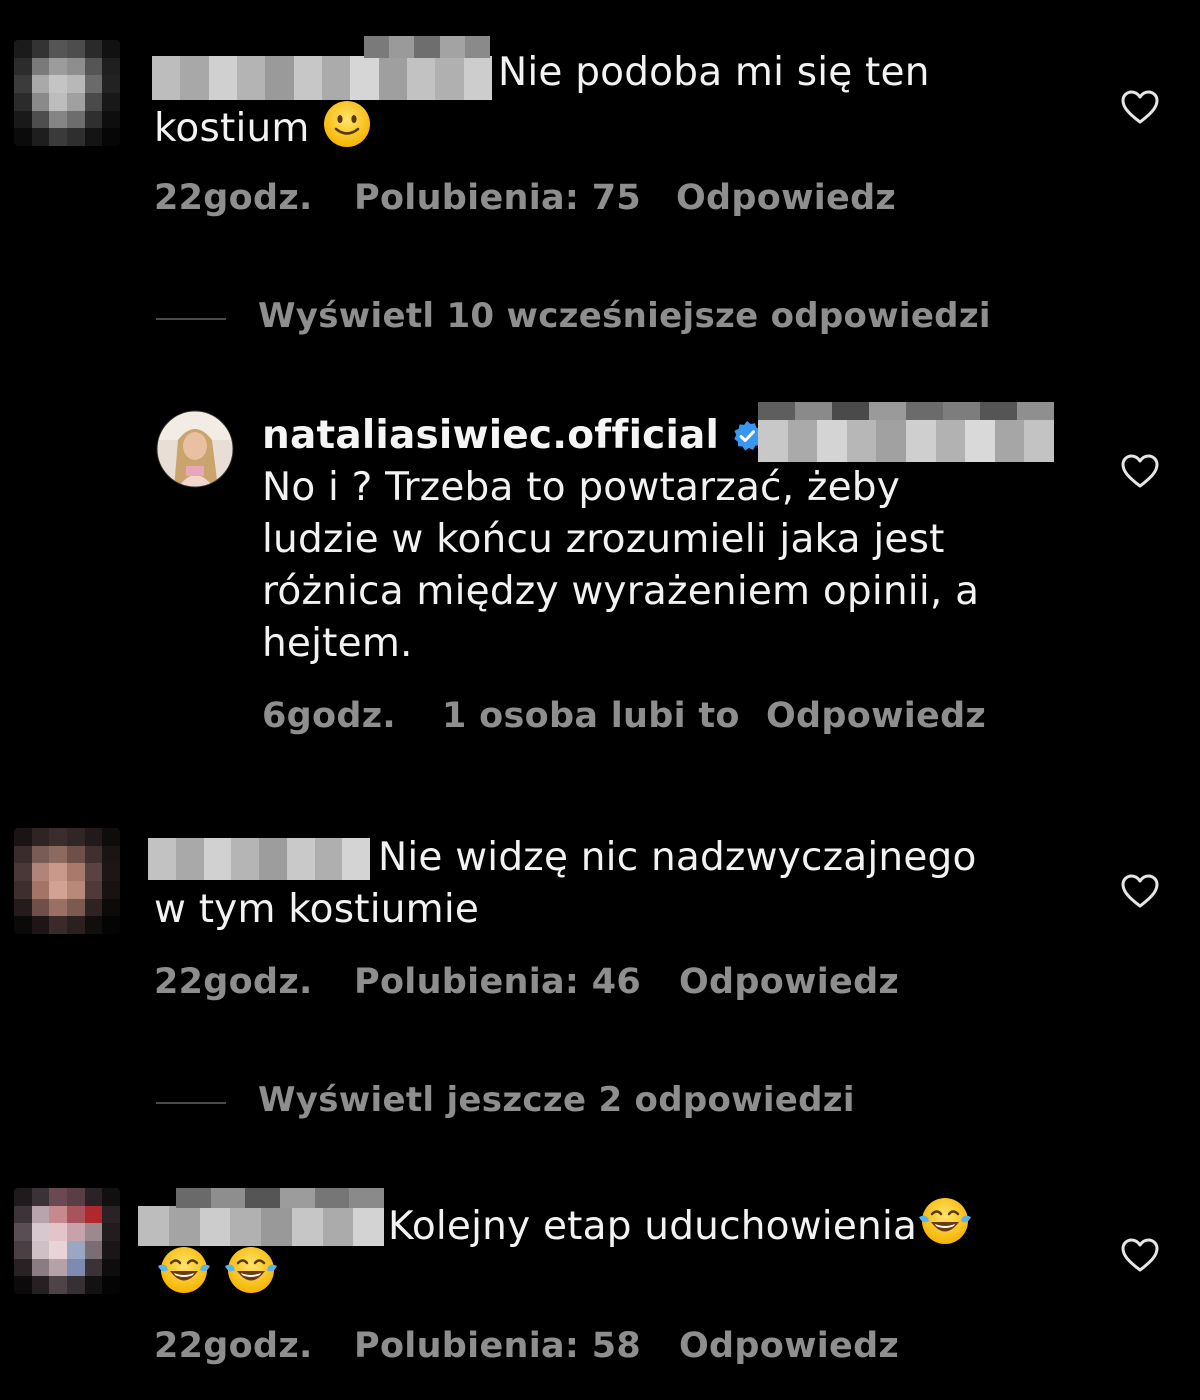  I want to click on reply-text-line: hejtem., so click(337, 643).